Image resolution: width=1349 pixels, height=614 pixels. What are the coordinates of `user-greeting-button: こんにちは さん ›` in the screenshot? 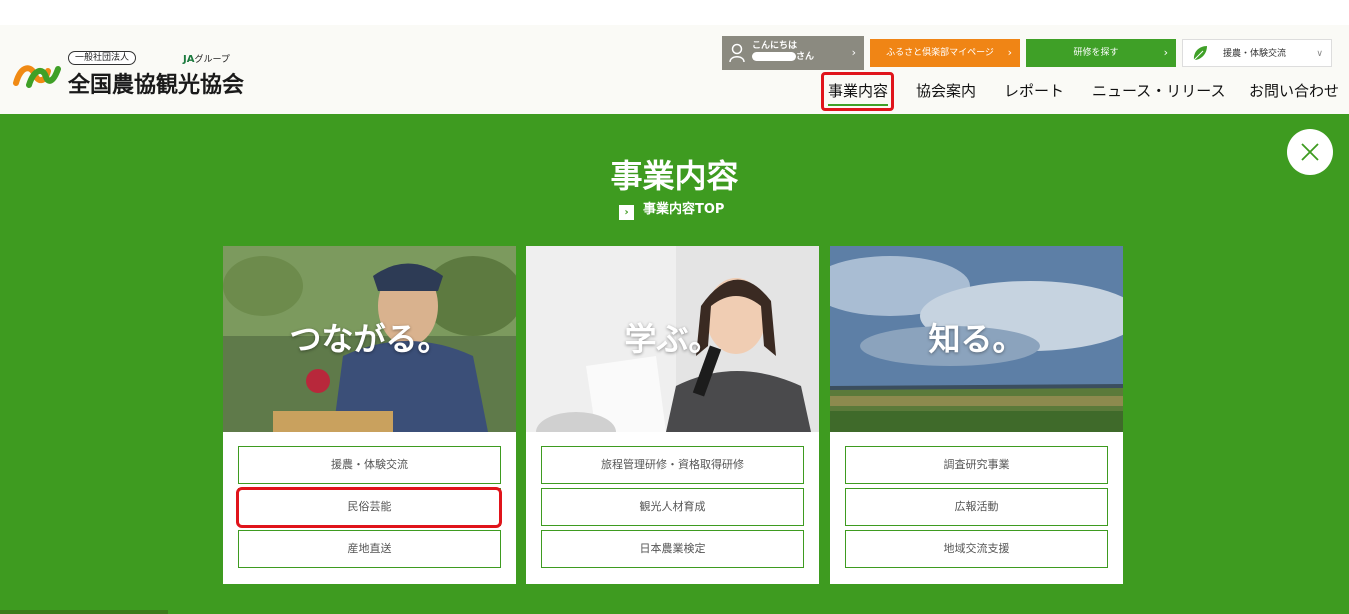 It's located at (793, 53).